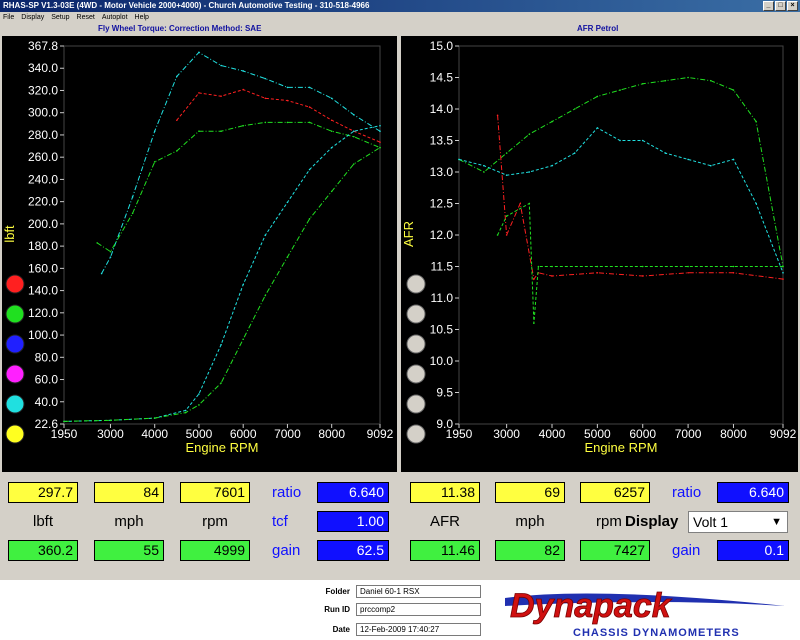 The width and height of the screenshot is (800, 640). What do you see at coordinates (353, 521) in the screenshot?
I see `tcf-value: 1.00` at bounding box center [353, 521].